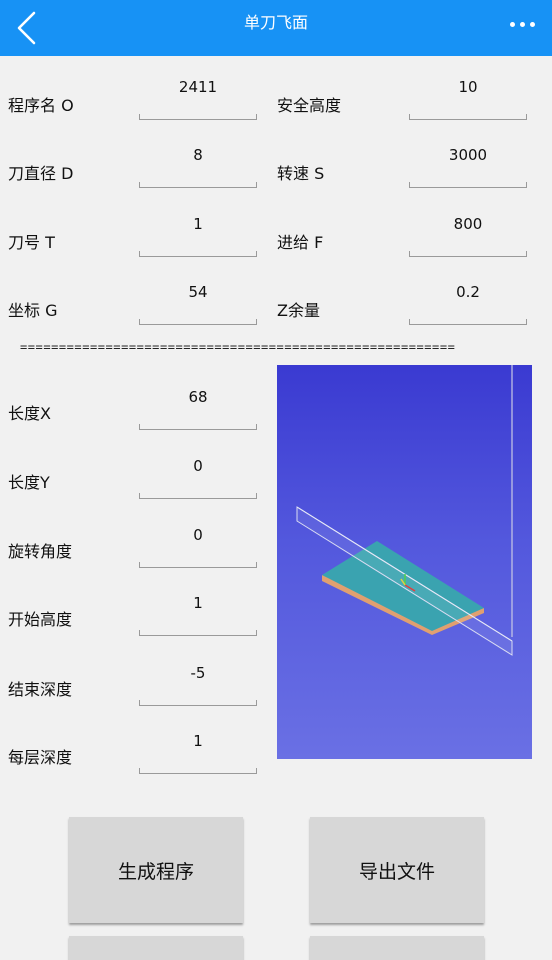  What do you see at coordinates (198, 535) in the screenshot?
I see `rotation-angle-value: 0` at bounding box center [198, 535].